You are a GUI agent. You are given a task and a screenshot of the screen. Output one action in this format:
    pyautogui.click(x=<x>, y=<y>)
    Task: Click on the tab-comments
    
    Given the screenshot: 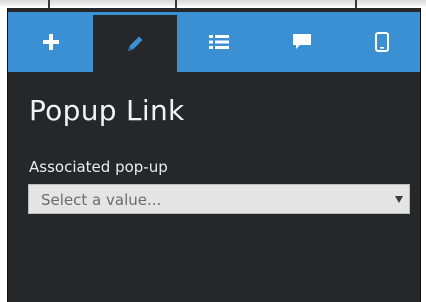 What is the action you would take?
    pyautogui.click(x=301, y=42)
    